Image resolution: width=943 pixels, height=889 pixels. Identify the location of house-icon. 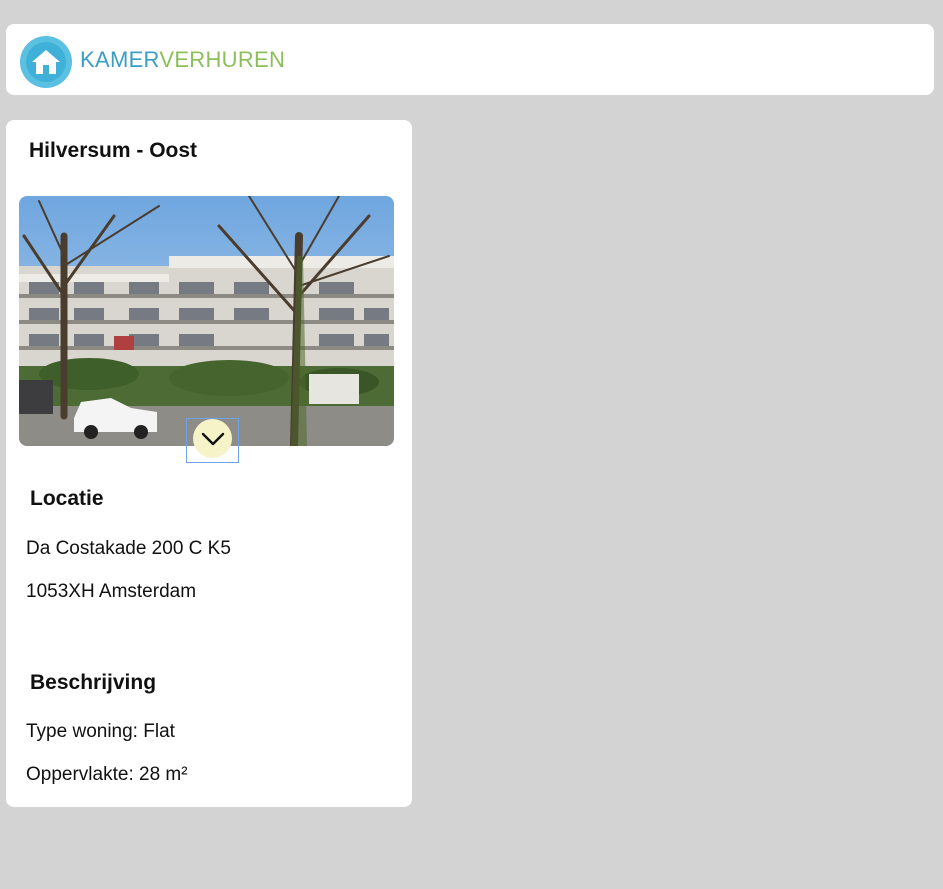
(46, 62).